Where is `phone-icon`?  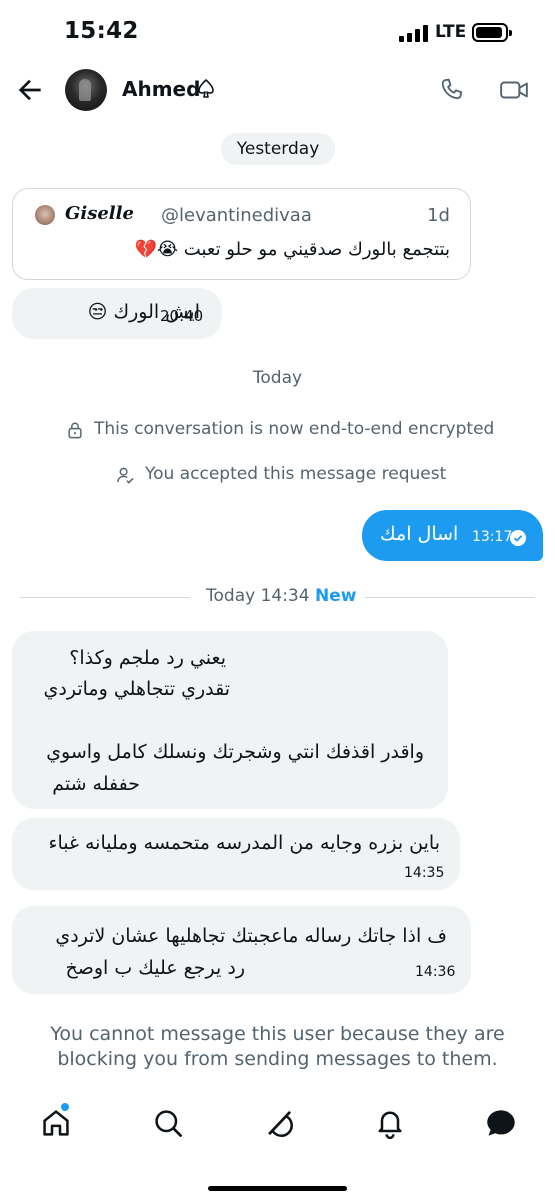
phone-icon is located at coordinates (452, 90).